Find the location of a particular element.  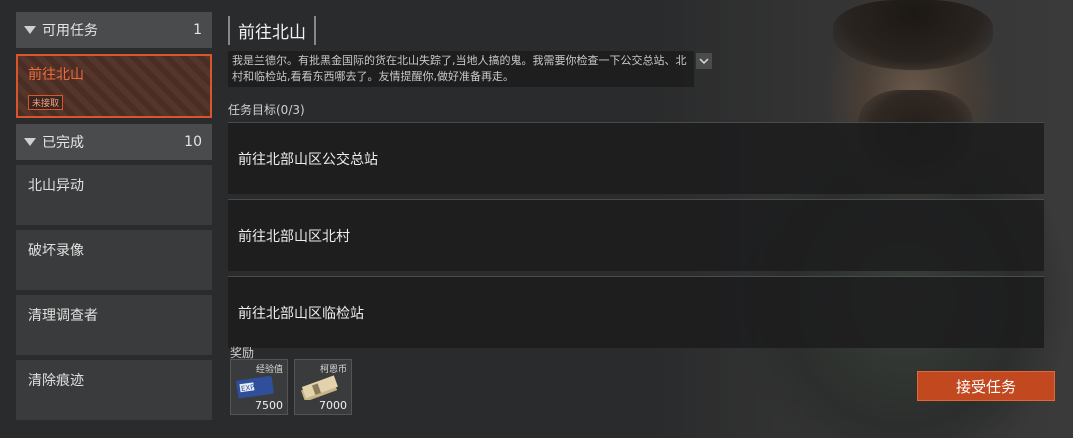

accept-quest-button: 接受任务 is located at coordinates (986, 386).